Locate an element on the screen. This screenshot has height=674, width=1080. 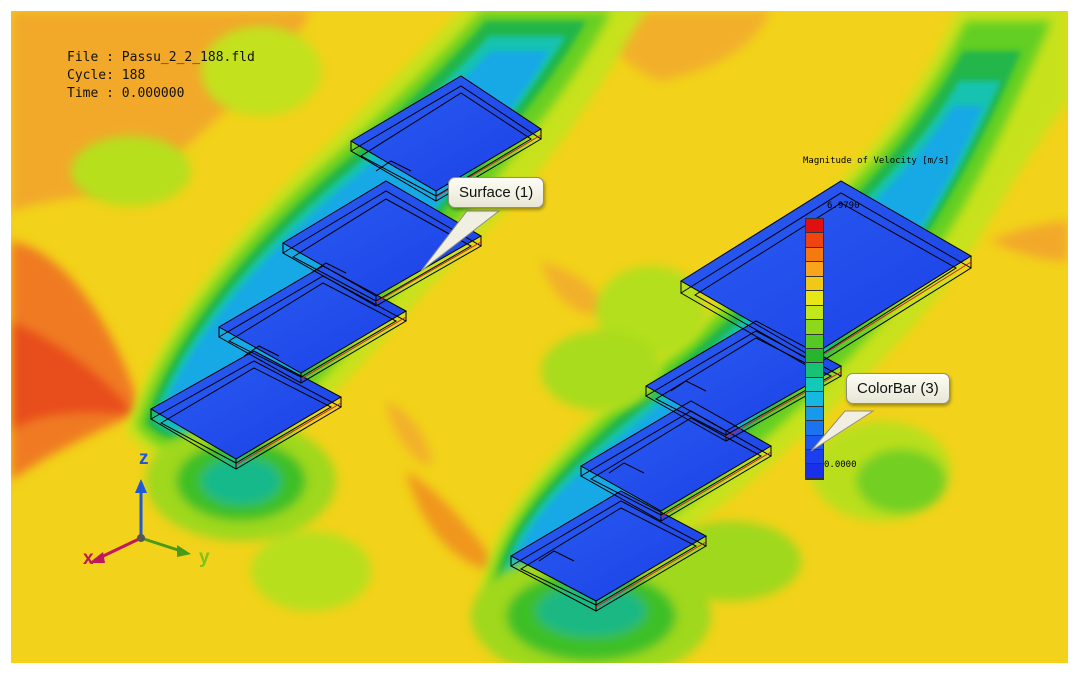
colorbar-max-label: 6.9790 is located at coordinates (843, 206).